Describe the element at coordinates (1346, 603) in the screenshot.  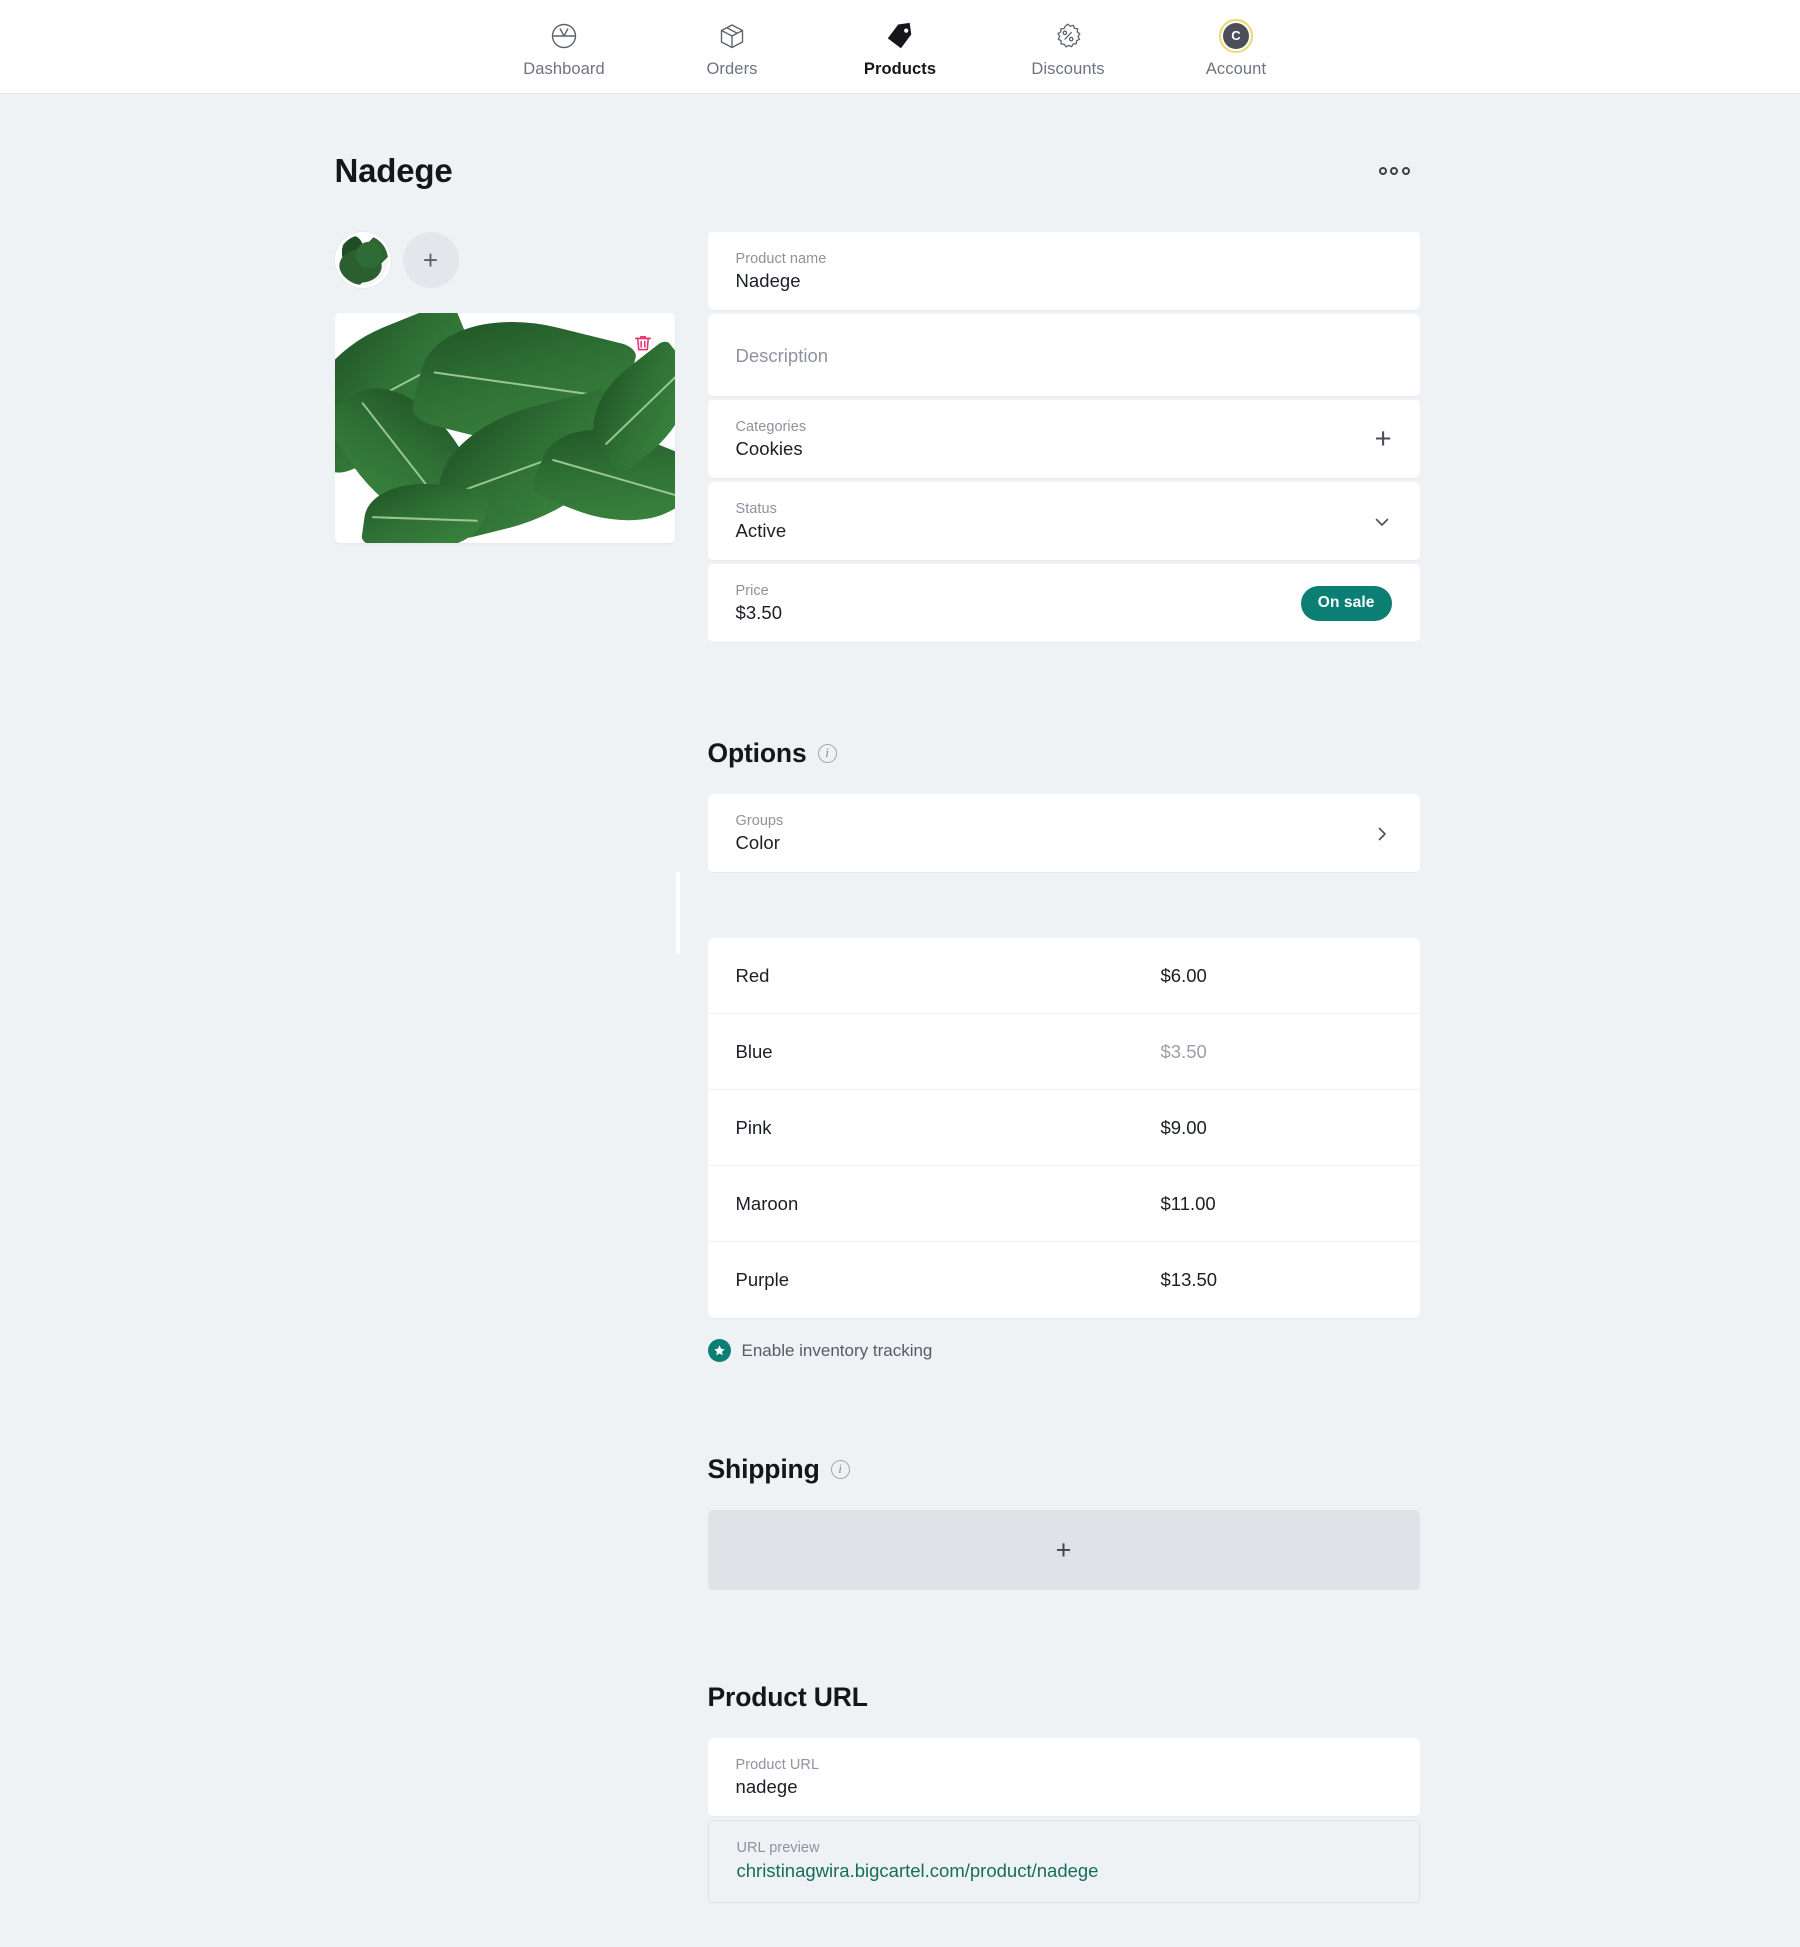
I see `on-sale-badge: On sale` at that location.